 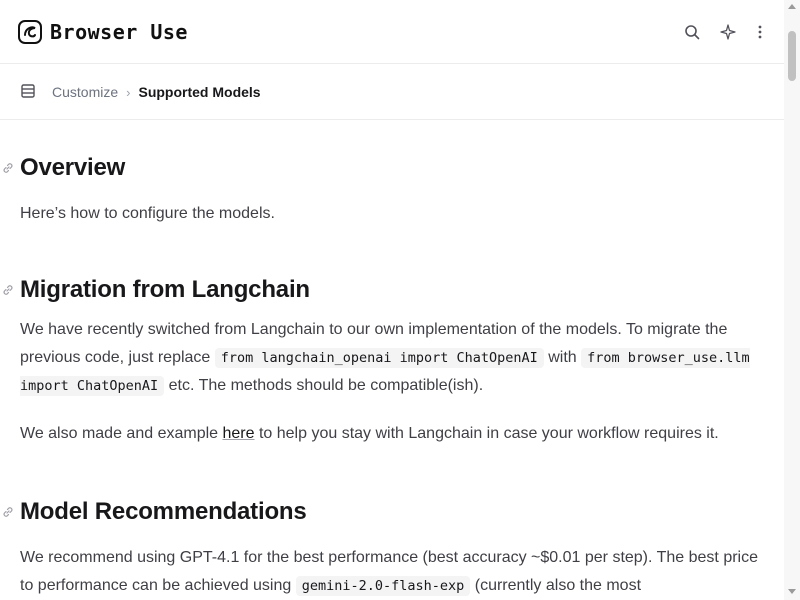 I want to click on scroll-up-arrow-icon, so click(x=792, y=6).